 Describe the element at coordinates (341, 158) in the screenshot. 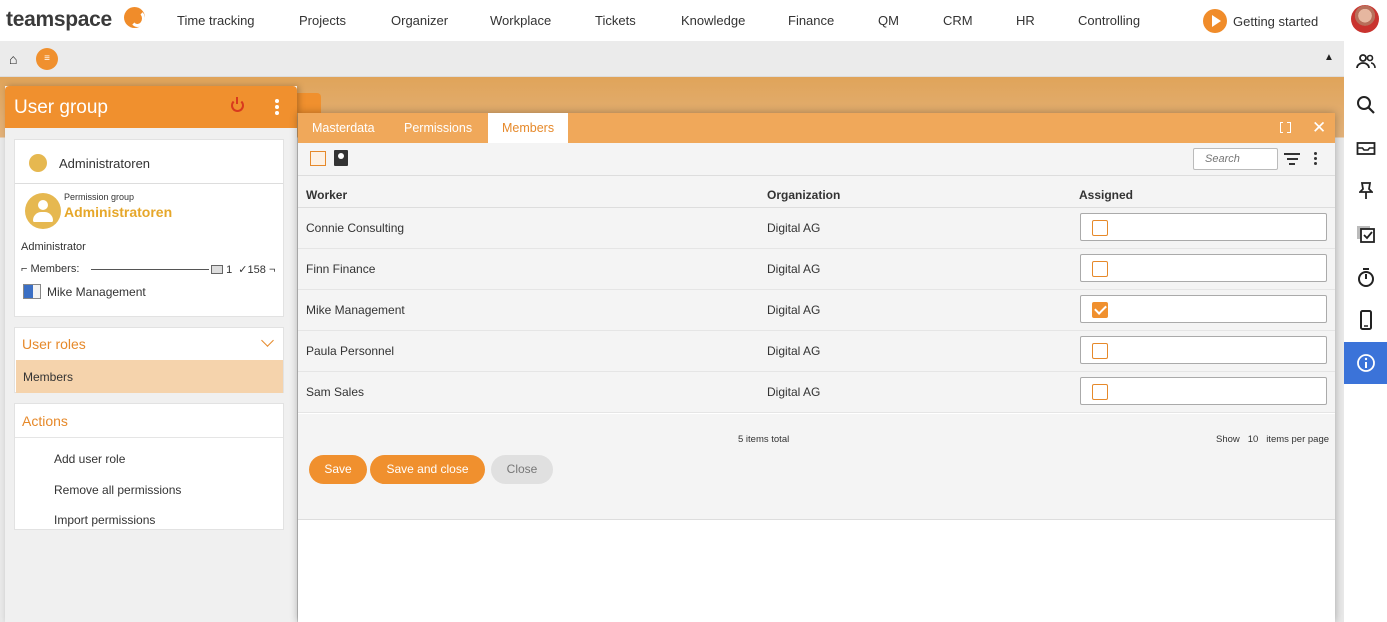

I see `person-card-icon` at that location.